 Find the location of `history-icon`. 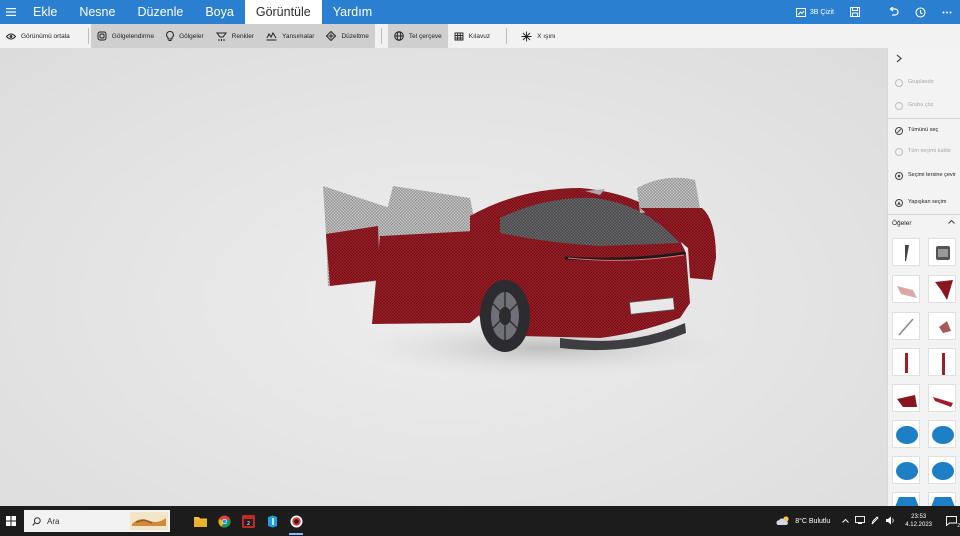

history-icon is located at coordinates (920, 12).